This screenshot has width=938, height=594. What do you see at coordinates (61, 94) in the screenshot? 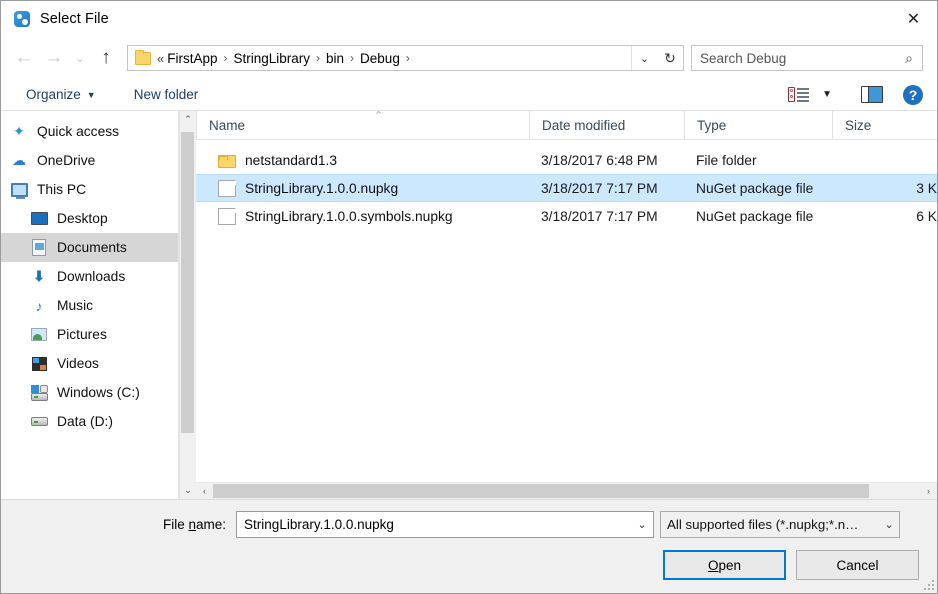
I see `organize-button: Organize ▼` at bounding box center [61, 94].